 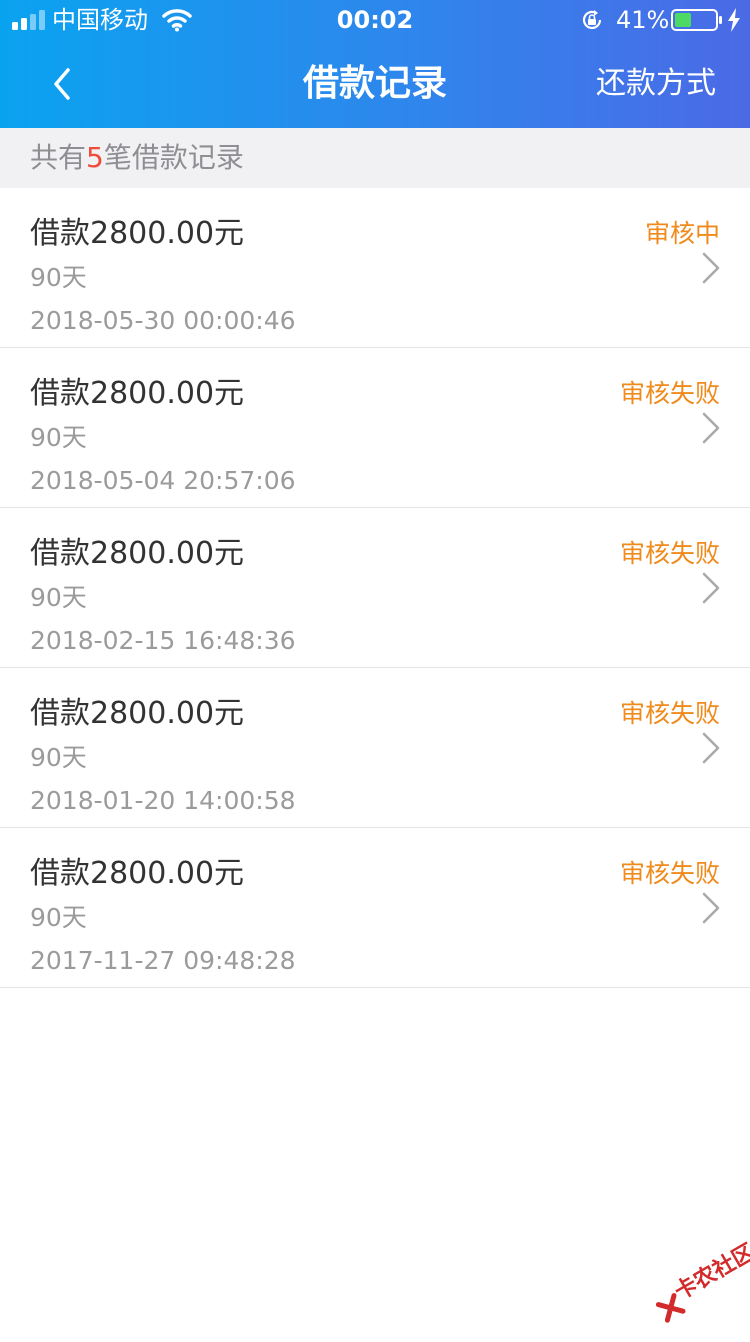 What do you see at coordinates (375, 748) in the screenshot?
I see `loan-record-row: 借款2800.00元 90天 2018-01-20 14:00:58 审核失败` at bounding box center [375, 748].